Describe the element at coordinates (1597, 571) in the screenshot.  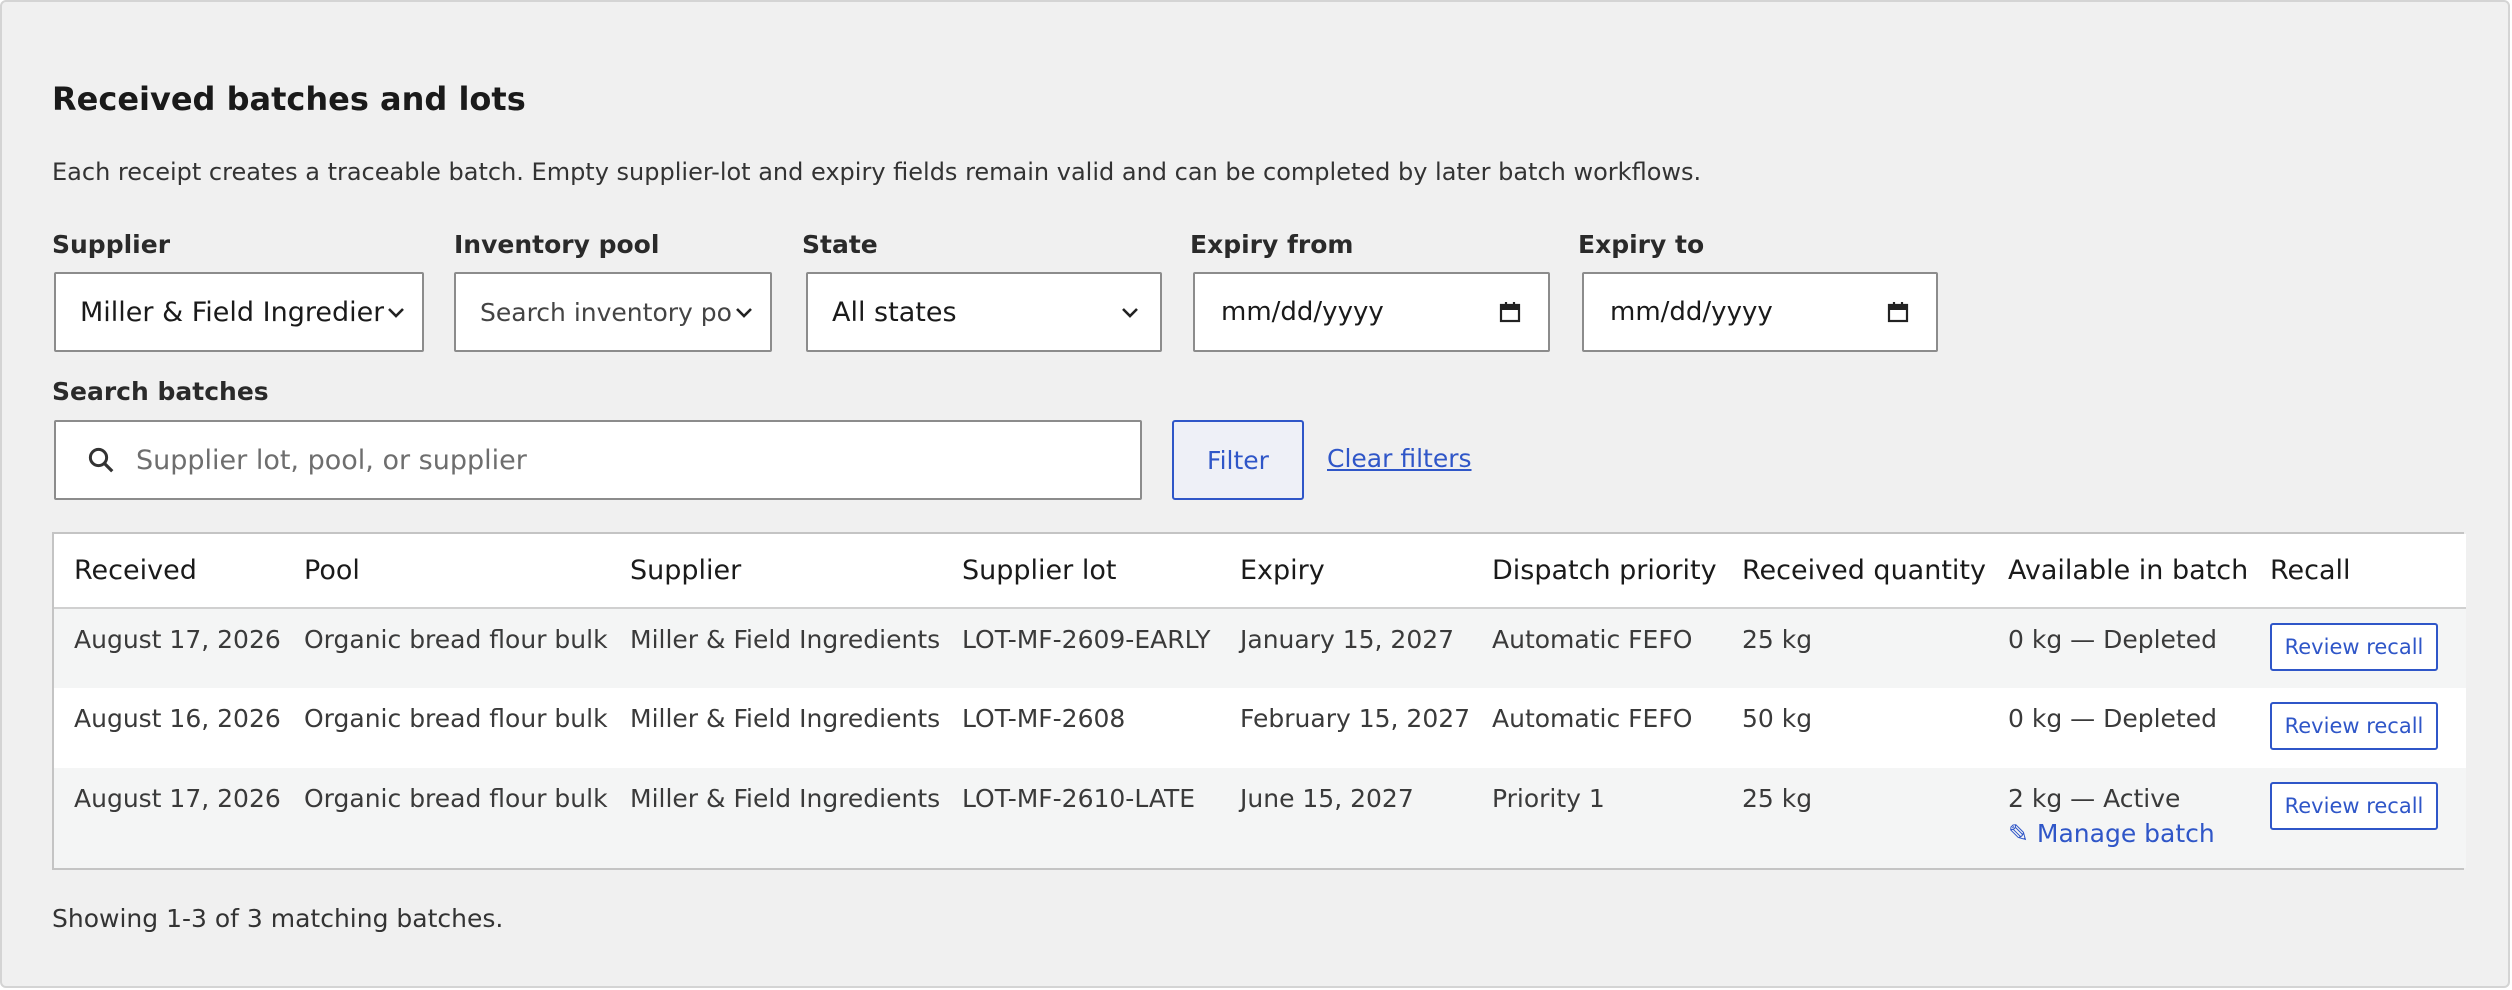
I see `column-header-dispatch-priority: Dispatch priority` at that location.